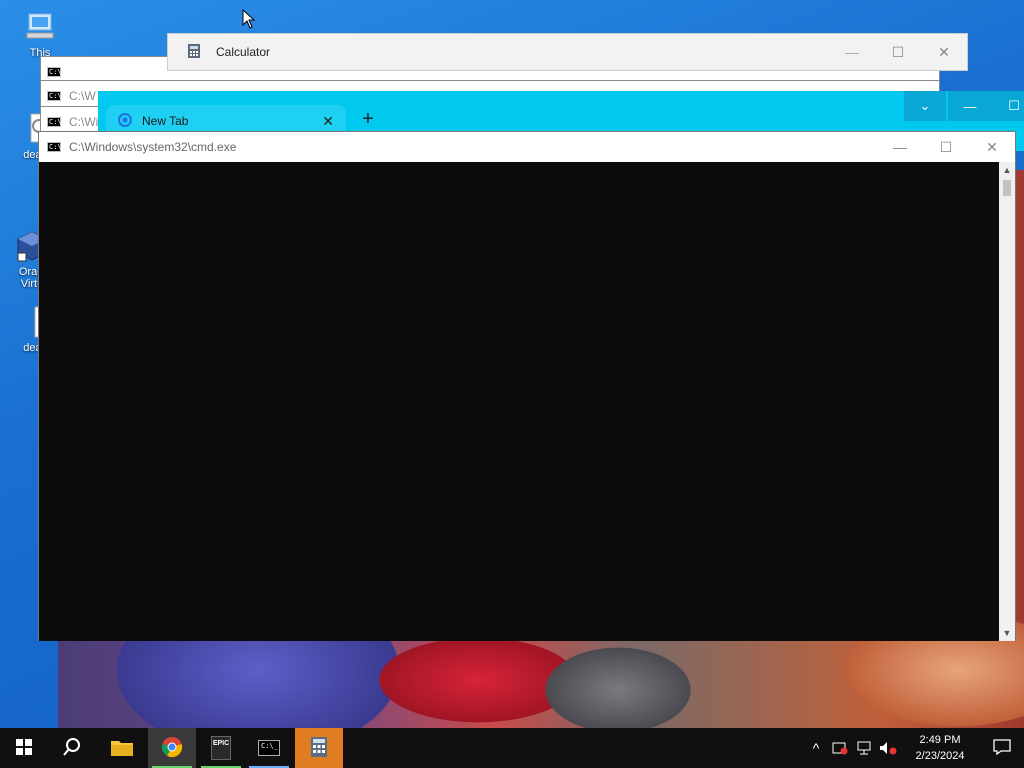 The image size is (1024, 768). I want to click on taskbar-file-explorer, so click(122, 748).